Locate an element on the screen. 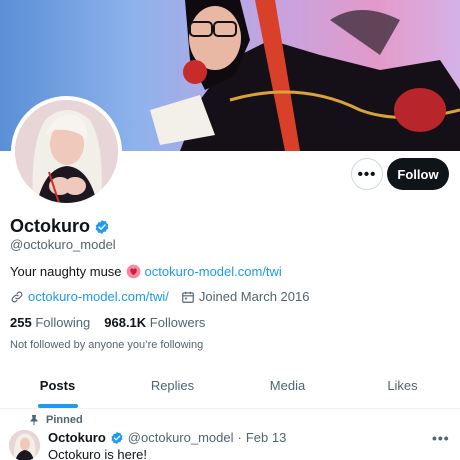 The width and height of the screenshot is (460, 460). tweet-avatar-image is located at coordinates (24, 445).